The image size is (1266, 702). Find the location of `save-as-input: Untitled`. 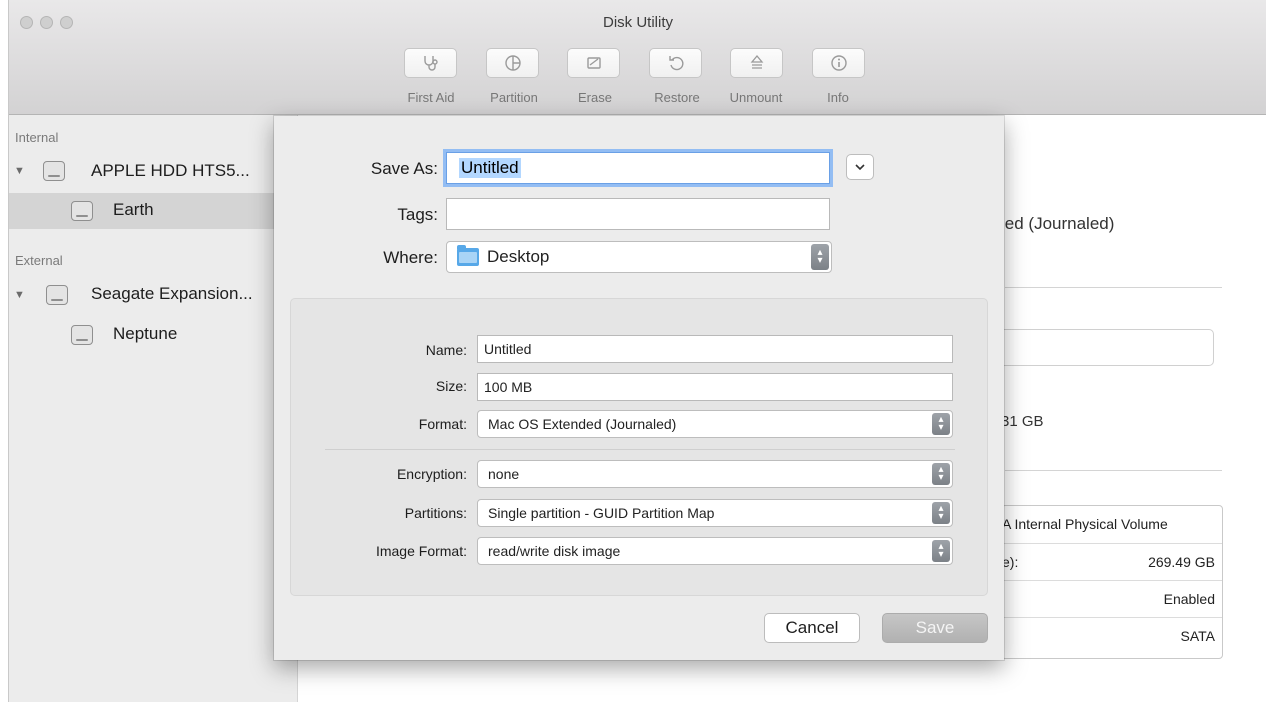

save-as-input: Untitled is located at coordinates (638, 168).